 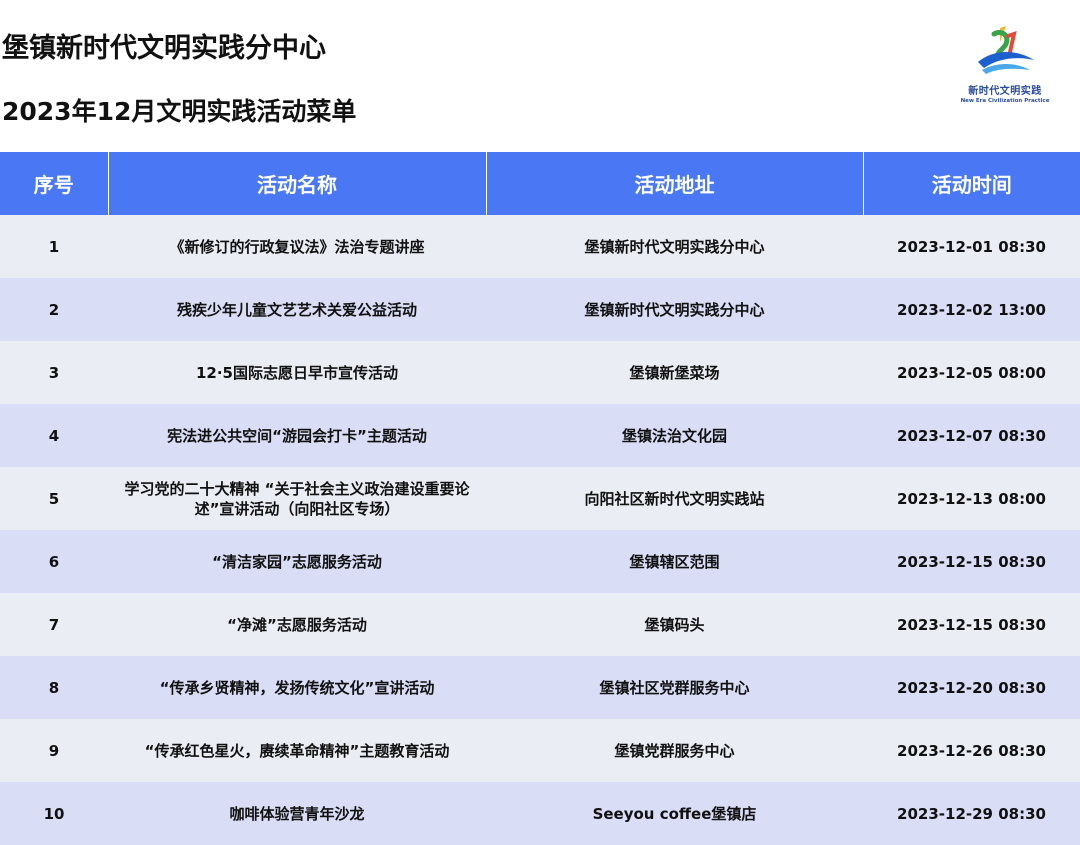 What do you see at coordinates (54, 498) in the screenshot?
I see `cell-number: 5` at bounding box center [54, 498].